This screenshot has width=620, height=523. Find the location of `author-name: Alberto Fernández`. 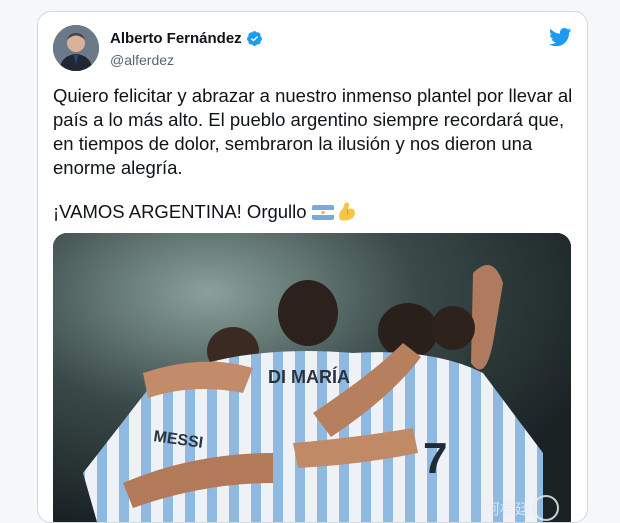

author-name: Alberto Fernández is located at coordinates (176, 38).